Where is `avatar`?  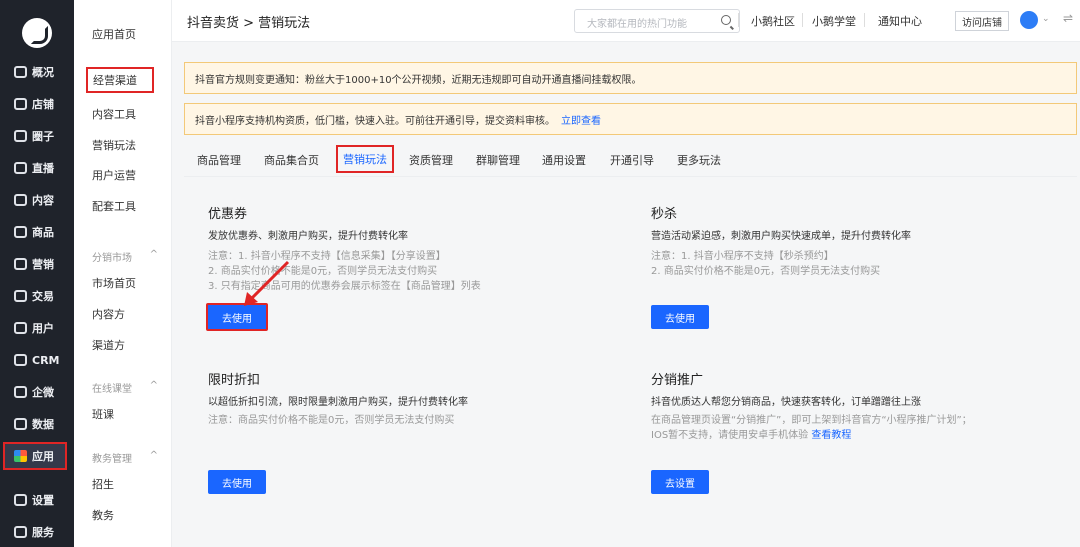
avatar is located at coordinates (1029, 20).